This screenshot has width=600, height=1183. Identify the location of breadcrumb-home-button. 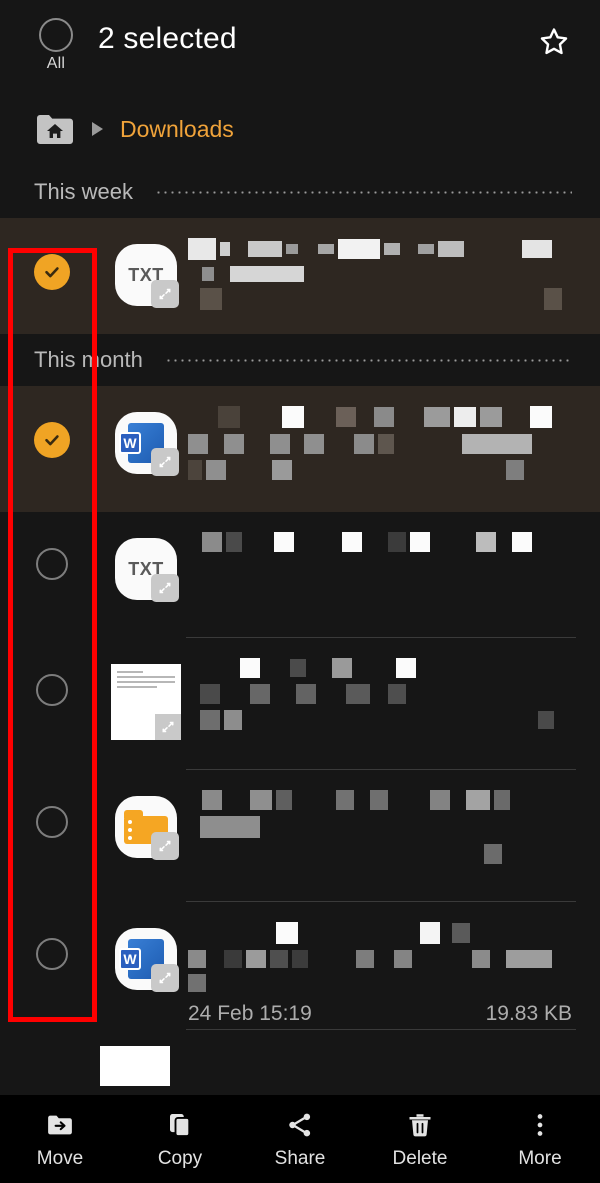
(55, 129).